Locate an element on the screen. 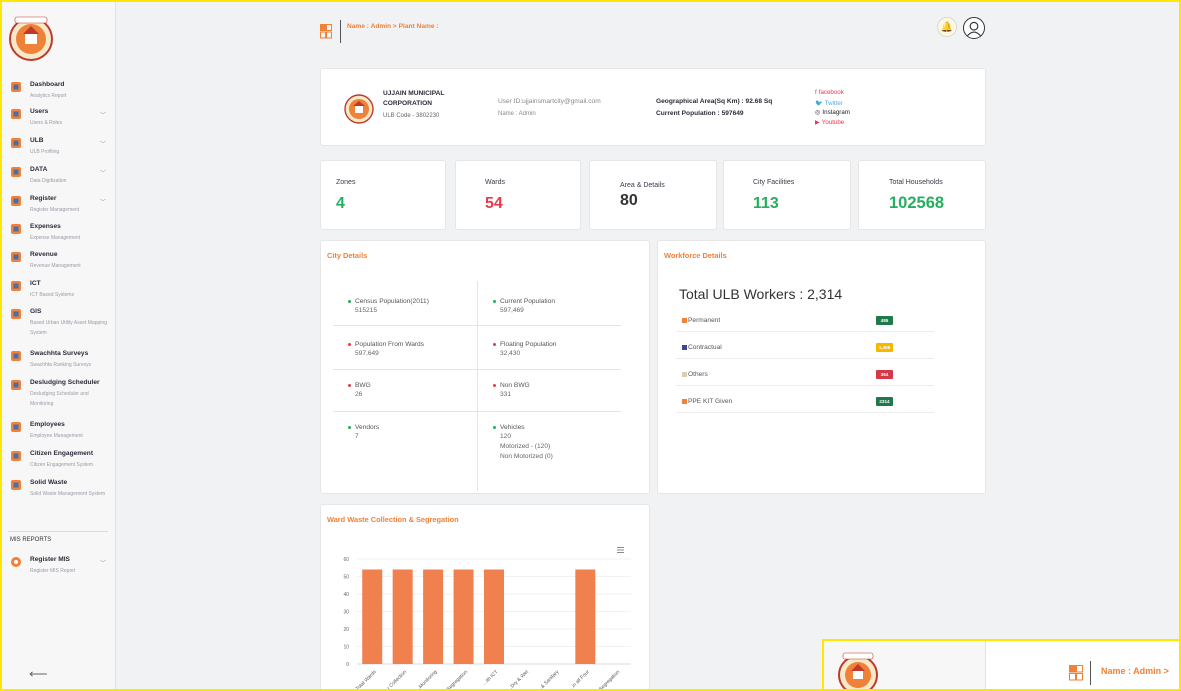  social-link-twitter: 🐦 Twitter is located at coordinates (829, 103).